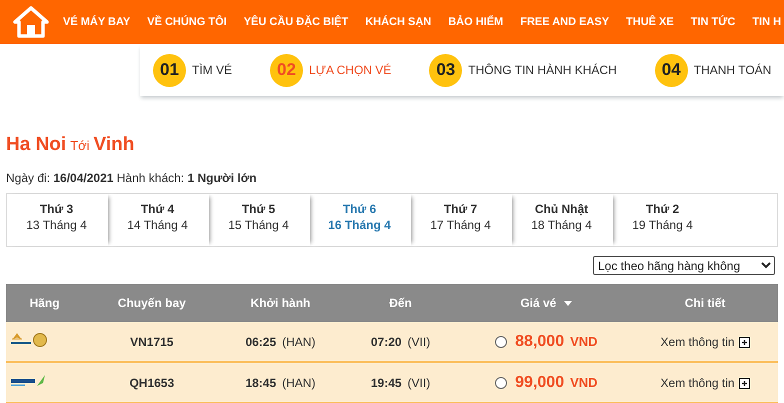 This screenshot has width=784, height=403. Describe the element at coordinates (476, 22) in the screenshot. I see `nav-link: BẢO HIỂM` at that location.